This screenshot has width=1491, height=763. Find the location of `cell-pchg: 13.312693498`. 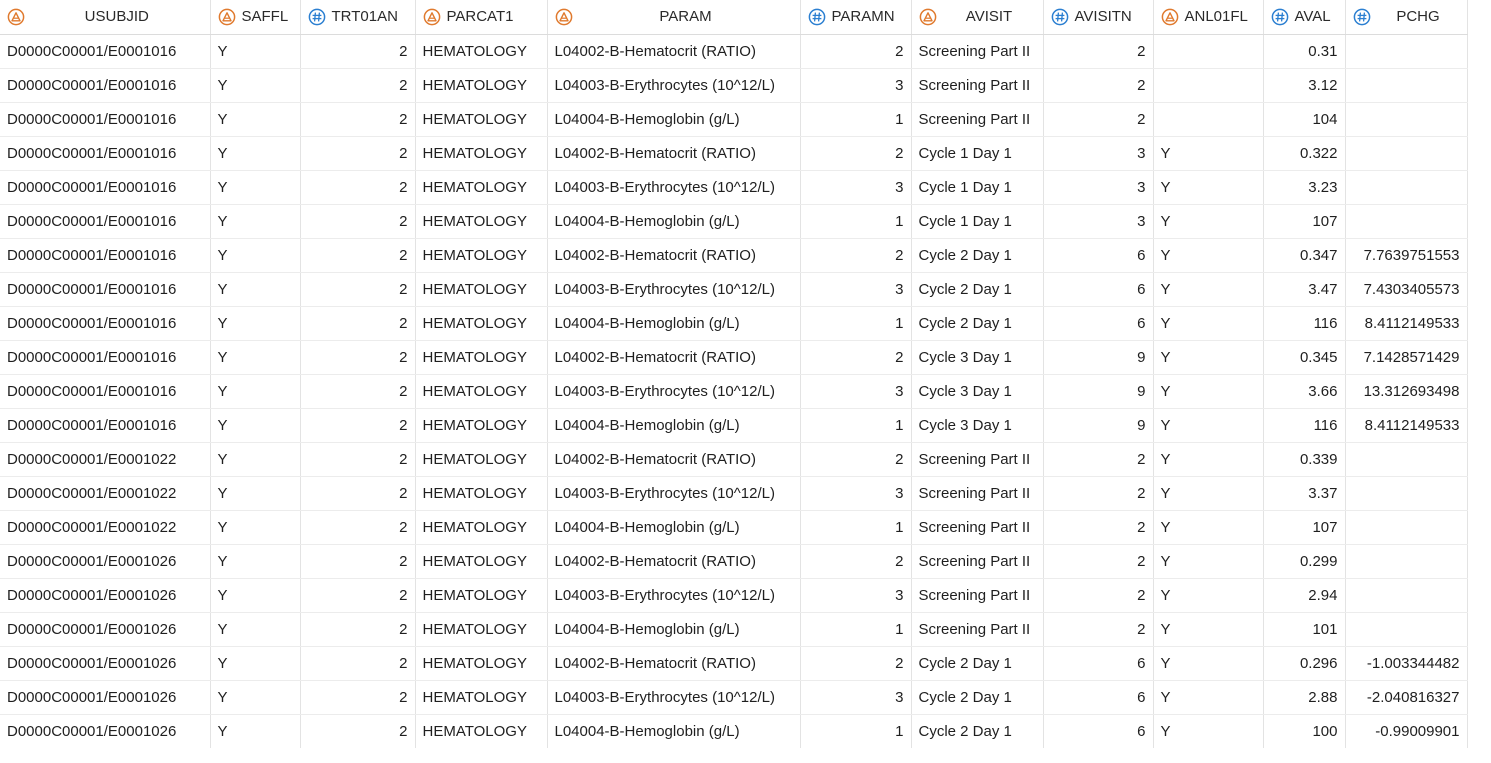

cell-pchg: 13.312693498 is located at coordinates (1406, 391).